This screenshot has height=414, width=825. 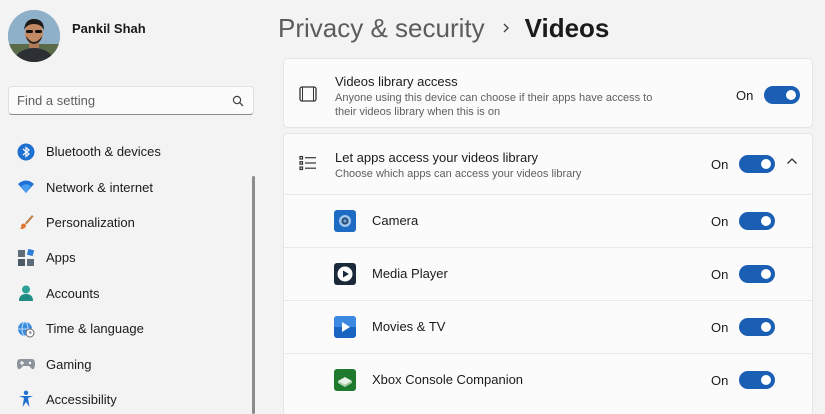 I want to click on app-row-xbox-console-companion: Xbox Console Companion On, so click(x=548, y=380).